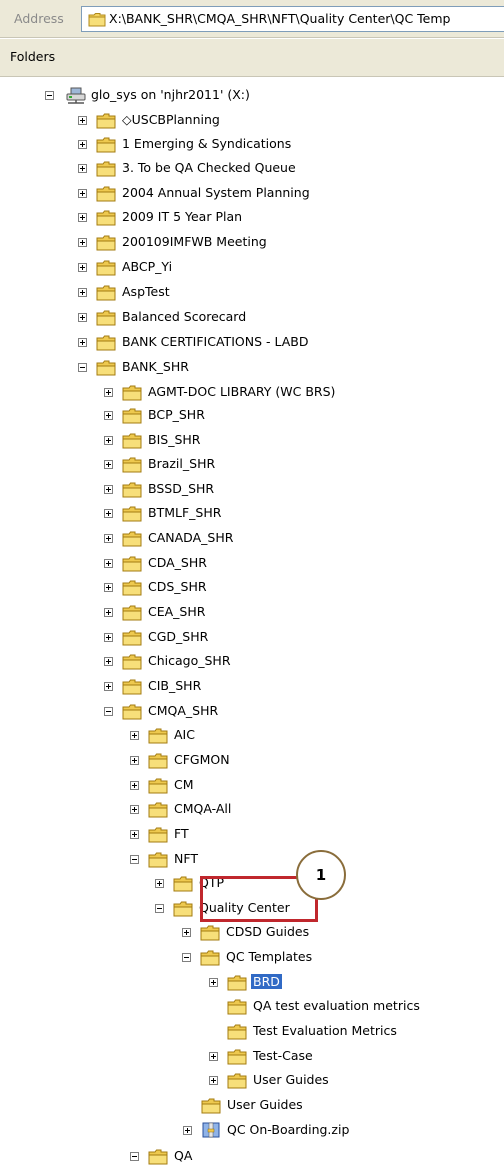  What do you see at coordinates (147, 266) in the screenshot?
I see `tree-item-label: ABCP_Yi` at bounding box center [147, 266].